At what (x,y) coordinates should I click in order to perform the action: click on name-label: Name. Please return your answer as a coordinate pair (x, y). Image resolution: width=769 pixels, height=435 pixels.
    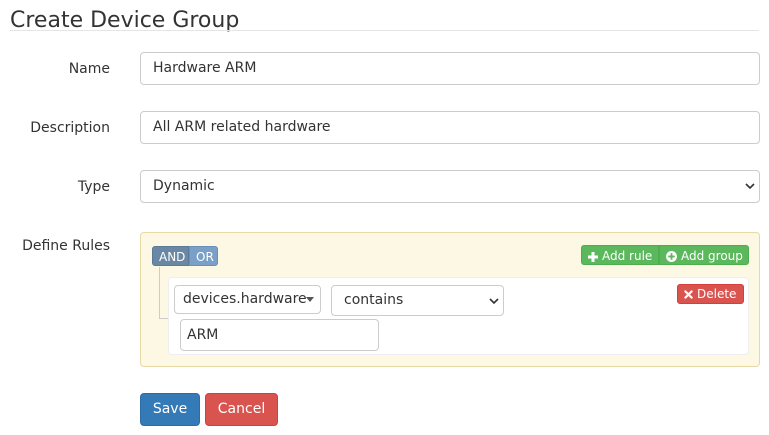
    Looking at the image, I should click on (89, 69).